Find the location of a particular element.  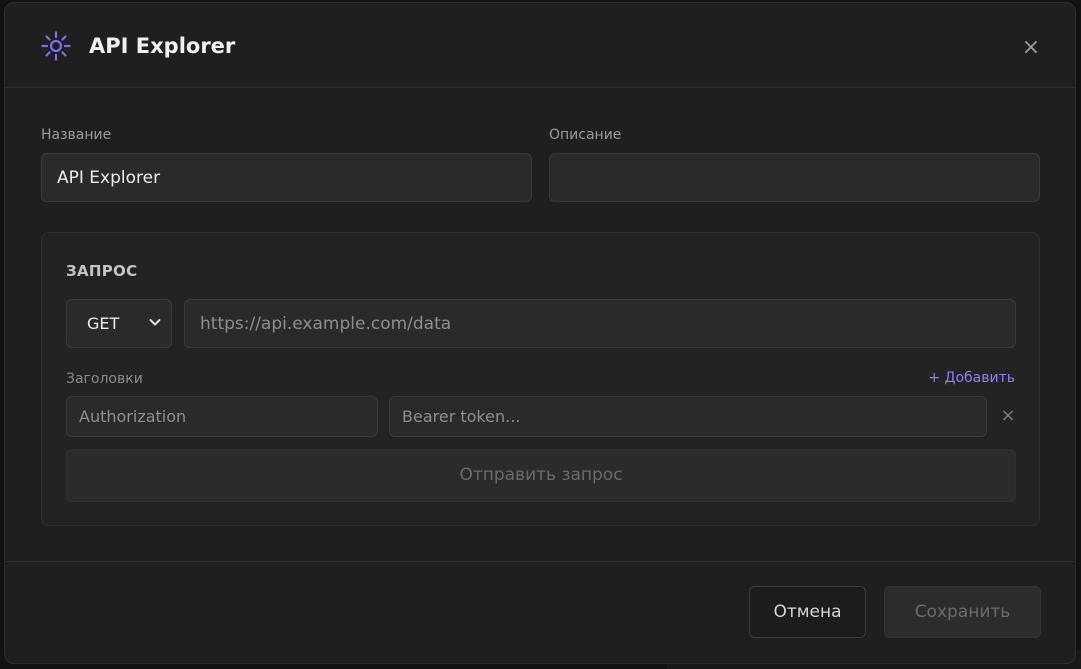

dialog-header: API Explorer × is located at coordinates (540, 45).